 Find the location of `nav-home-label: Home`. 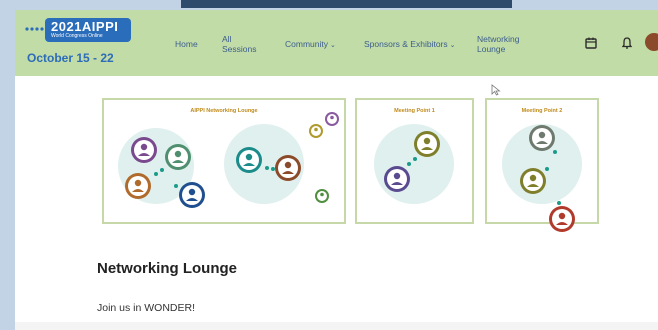

nav-home-label: Home is located at coordinates (186, 44).